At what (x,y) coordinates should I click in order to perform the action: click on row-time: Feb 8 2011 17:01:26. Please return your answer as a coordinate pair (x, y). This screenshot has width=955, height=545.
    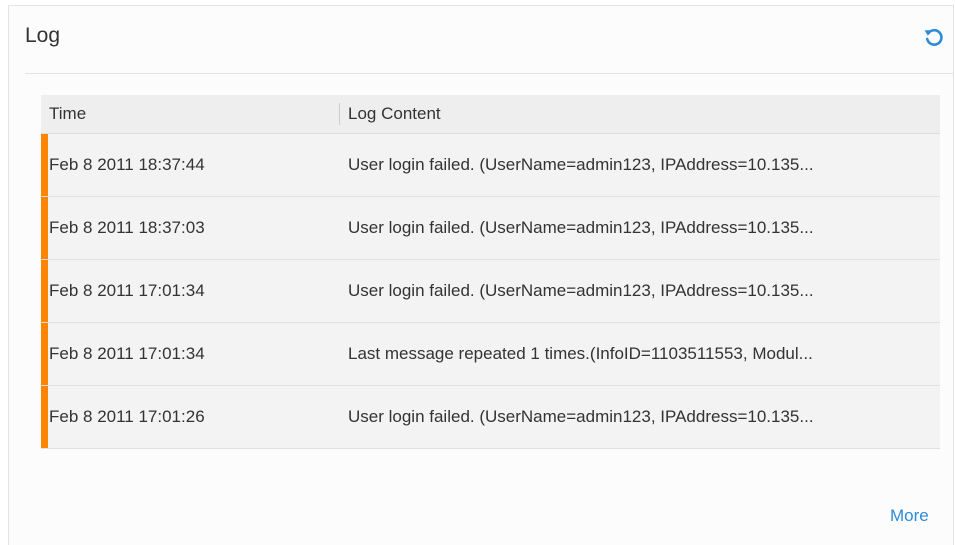
    Looking at the image, I should click on (127, 416).